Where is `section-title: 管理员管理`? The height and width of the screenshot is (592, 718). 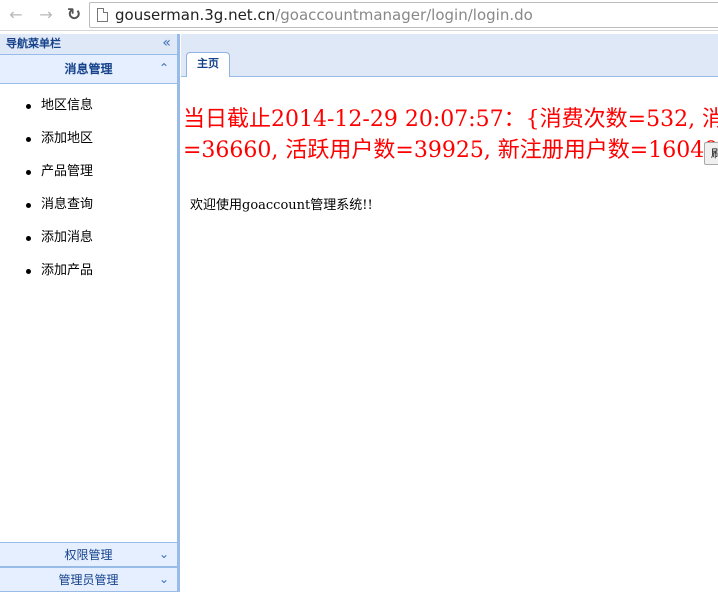 section-title: 管理员管理 is located at coordinates (88, 580).